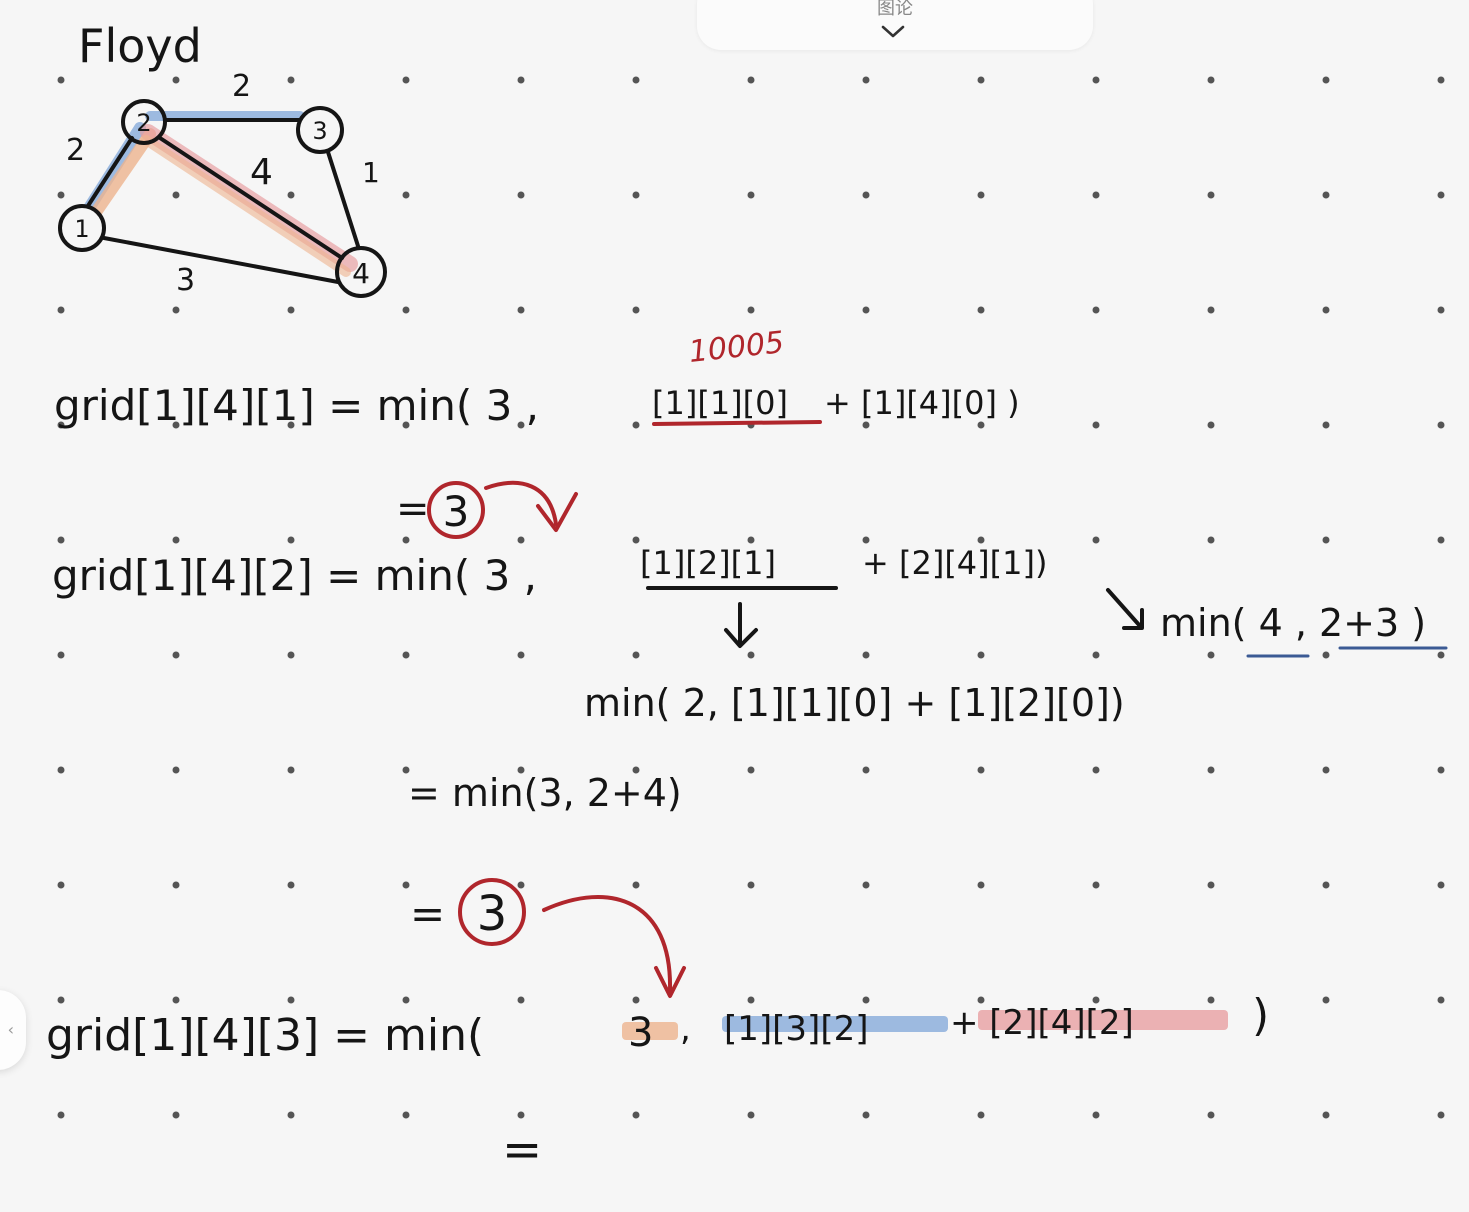 The image size is (1469, 1212). Describe the element at coordinates (736, 347) in the screenshot. I see `annotation-10005: 10005` at that location.